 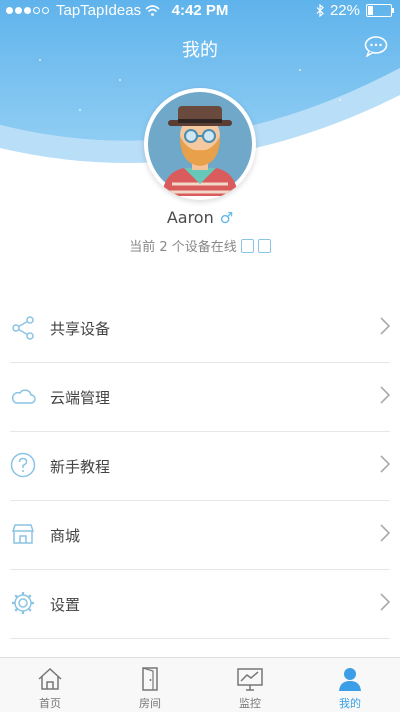 I want to click on battery-icon, so click(x=380, y=10).